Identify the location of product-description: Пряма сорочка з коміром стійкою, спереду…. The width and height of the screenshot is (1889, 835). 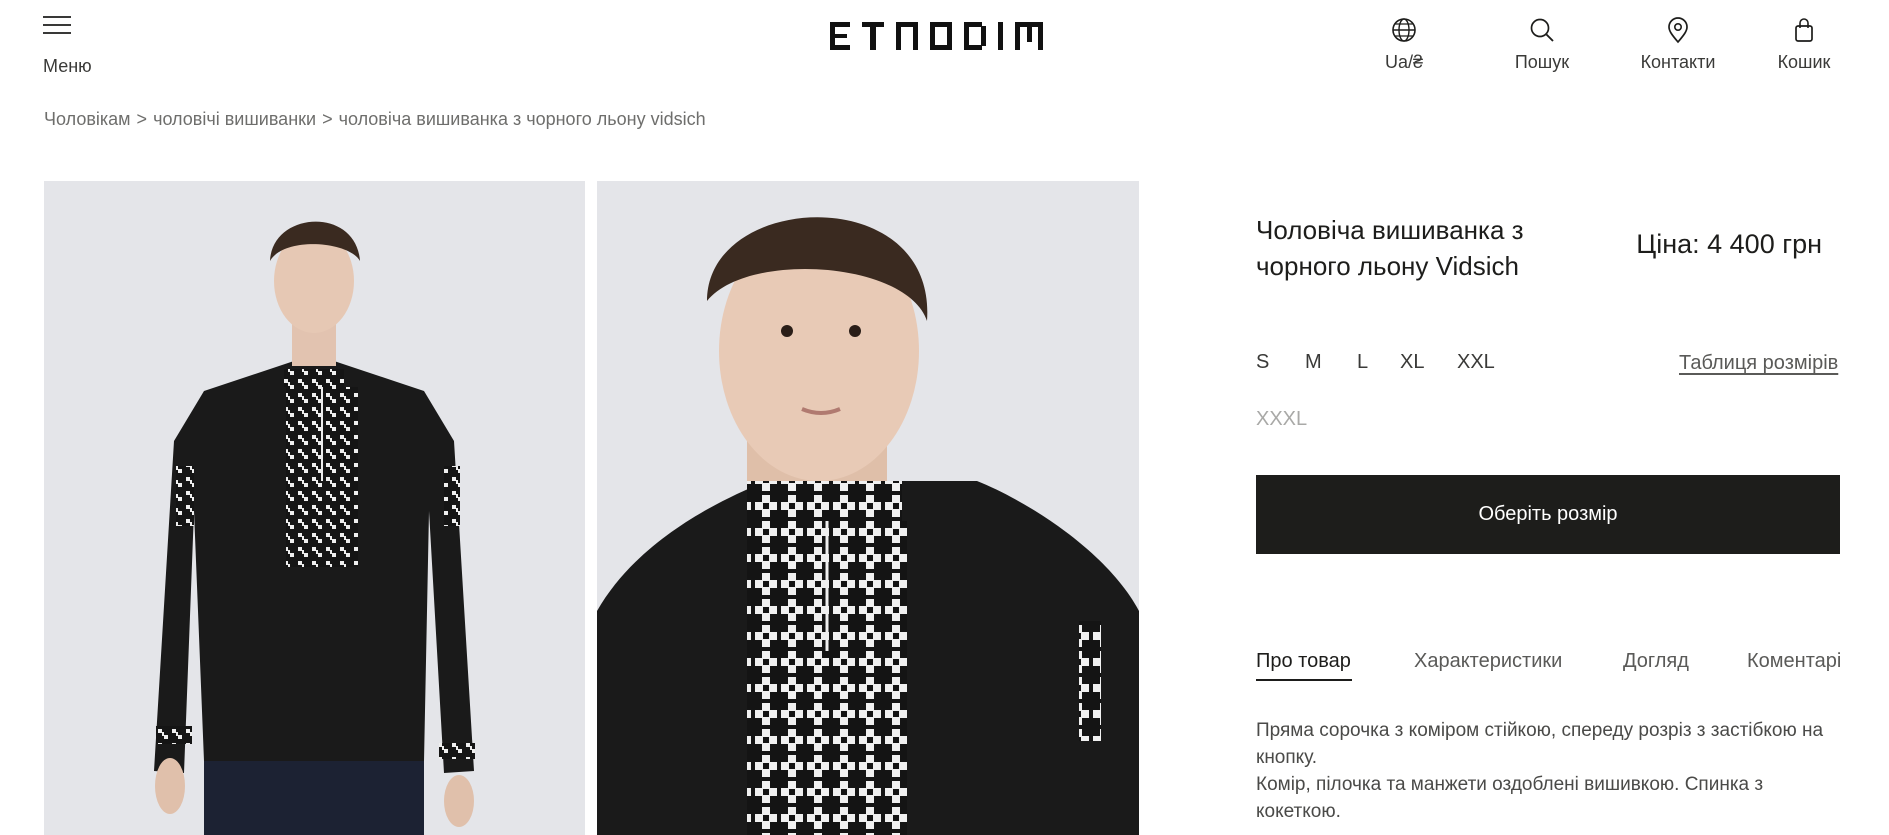
(1551, 771).